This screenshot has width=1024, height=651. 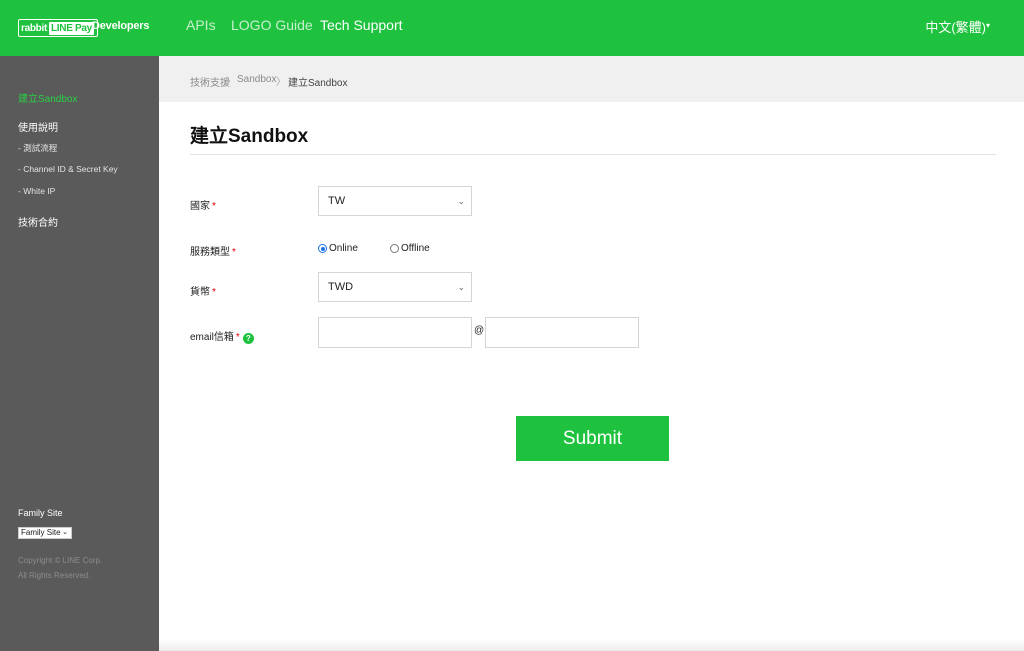 What do you see at coordinates (341, 287) in the screenshot?
I see `currency-select-value: TWD` at bounding box center [341, 287].